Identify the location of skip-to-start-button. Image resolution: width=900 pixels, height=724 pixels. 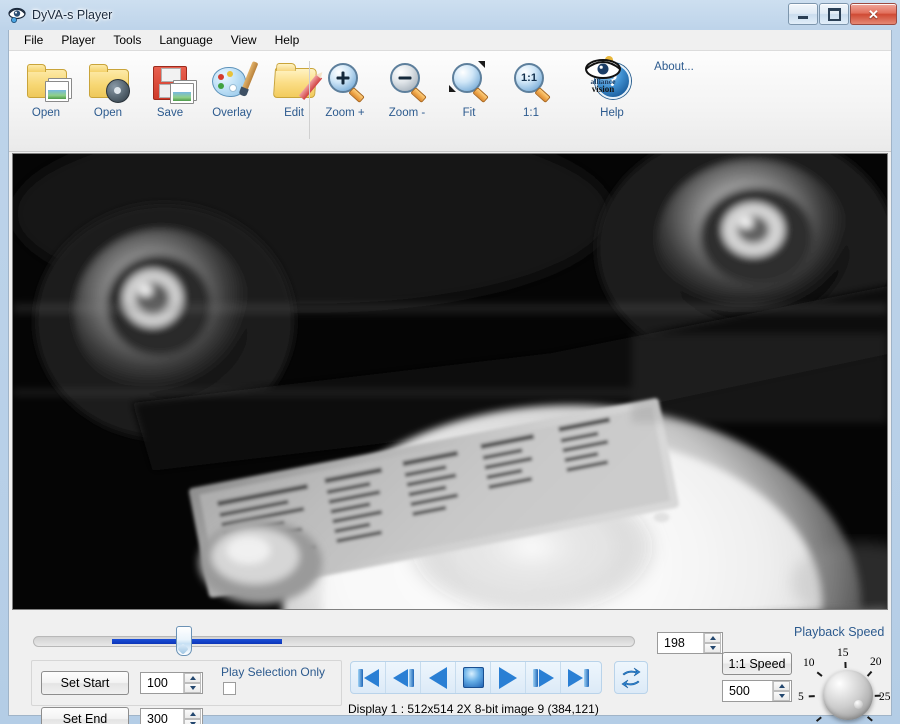
(368, 677).